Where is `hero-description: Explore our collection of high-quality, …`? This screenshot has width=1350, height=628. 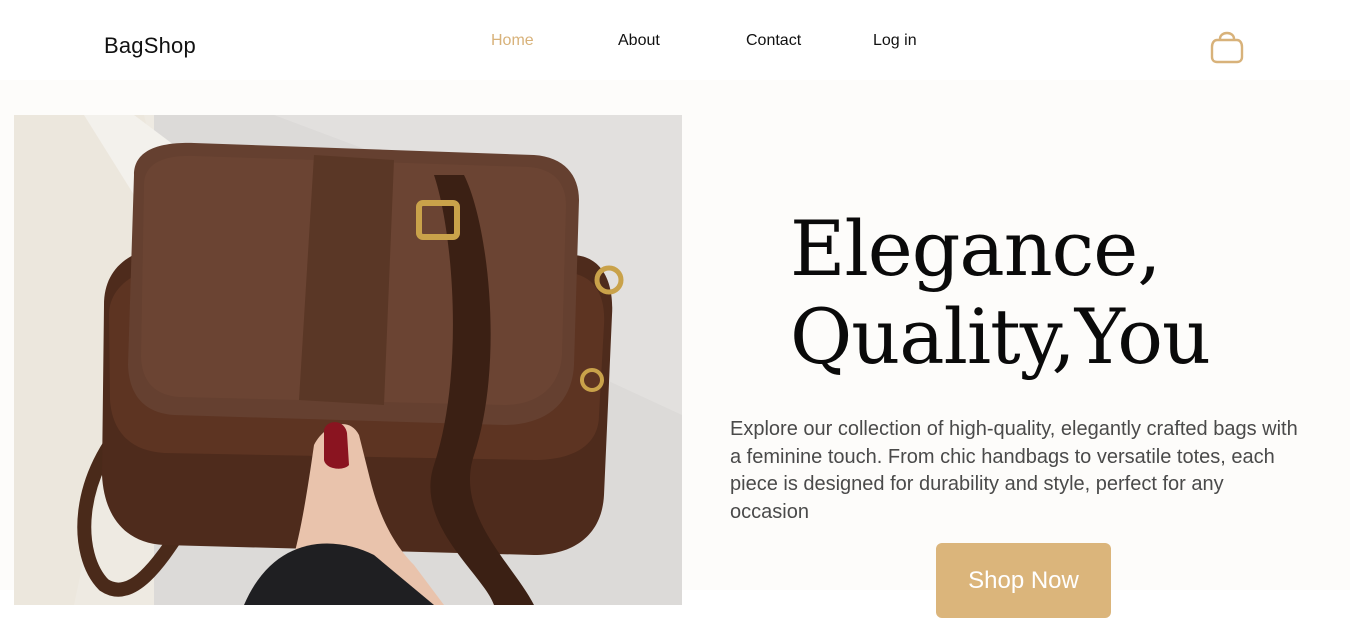 hero-description: Explore our collection of high-quality, … is located at coordinates (1014, 470).